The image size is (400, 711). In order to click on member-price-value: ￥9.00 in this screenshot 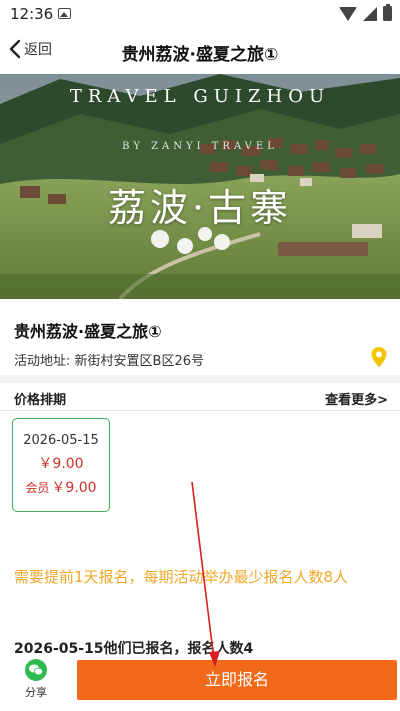, I will do `click(74, 488)`.